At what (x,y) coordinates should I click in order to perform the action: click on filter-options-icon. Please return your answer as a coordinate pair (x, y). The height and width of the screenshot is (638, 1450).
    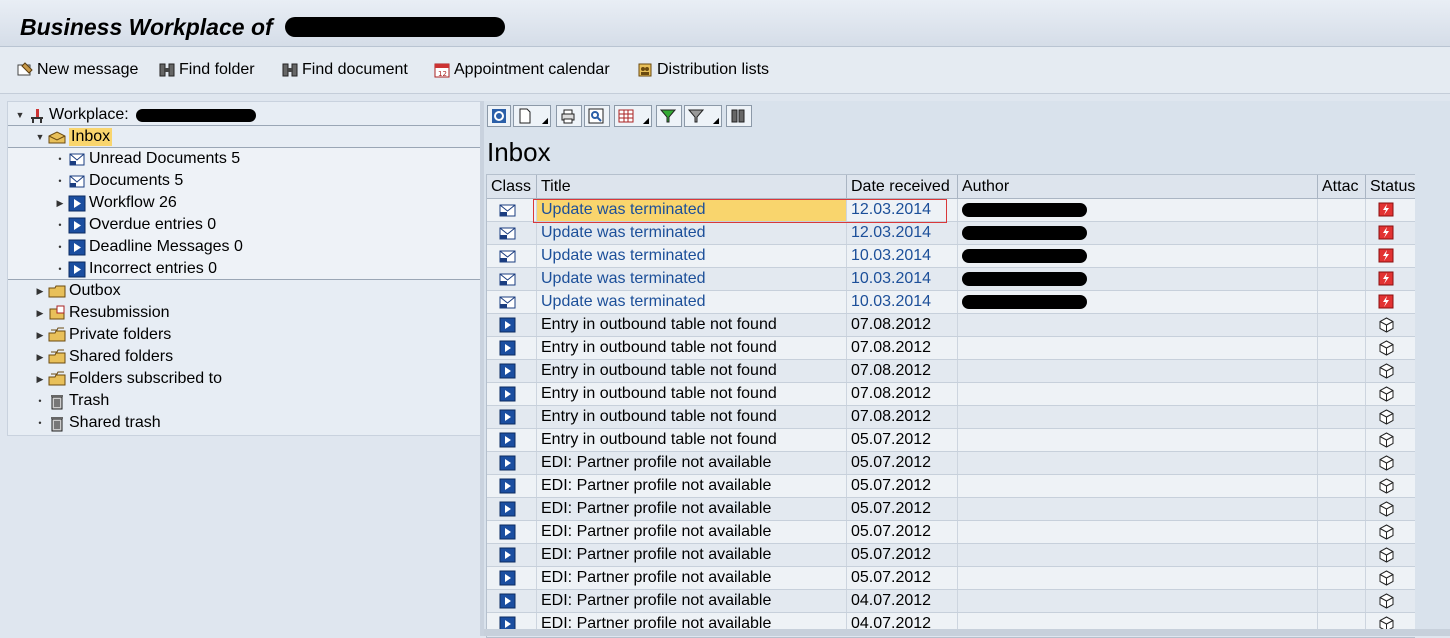
    Looking at the image, I should click on (696, 116).